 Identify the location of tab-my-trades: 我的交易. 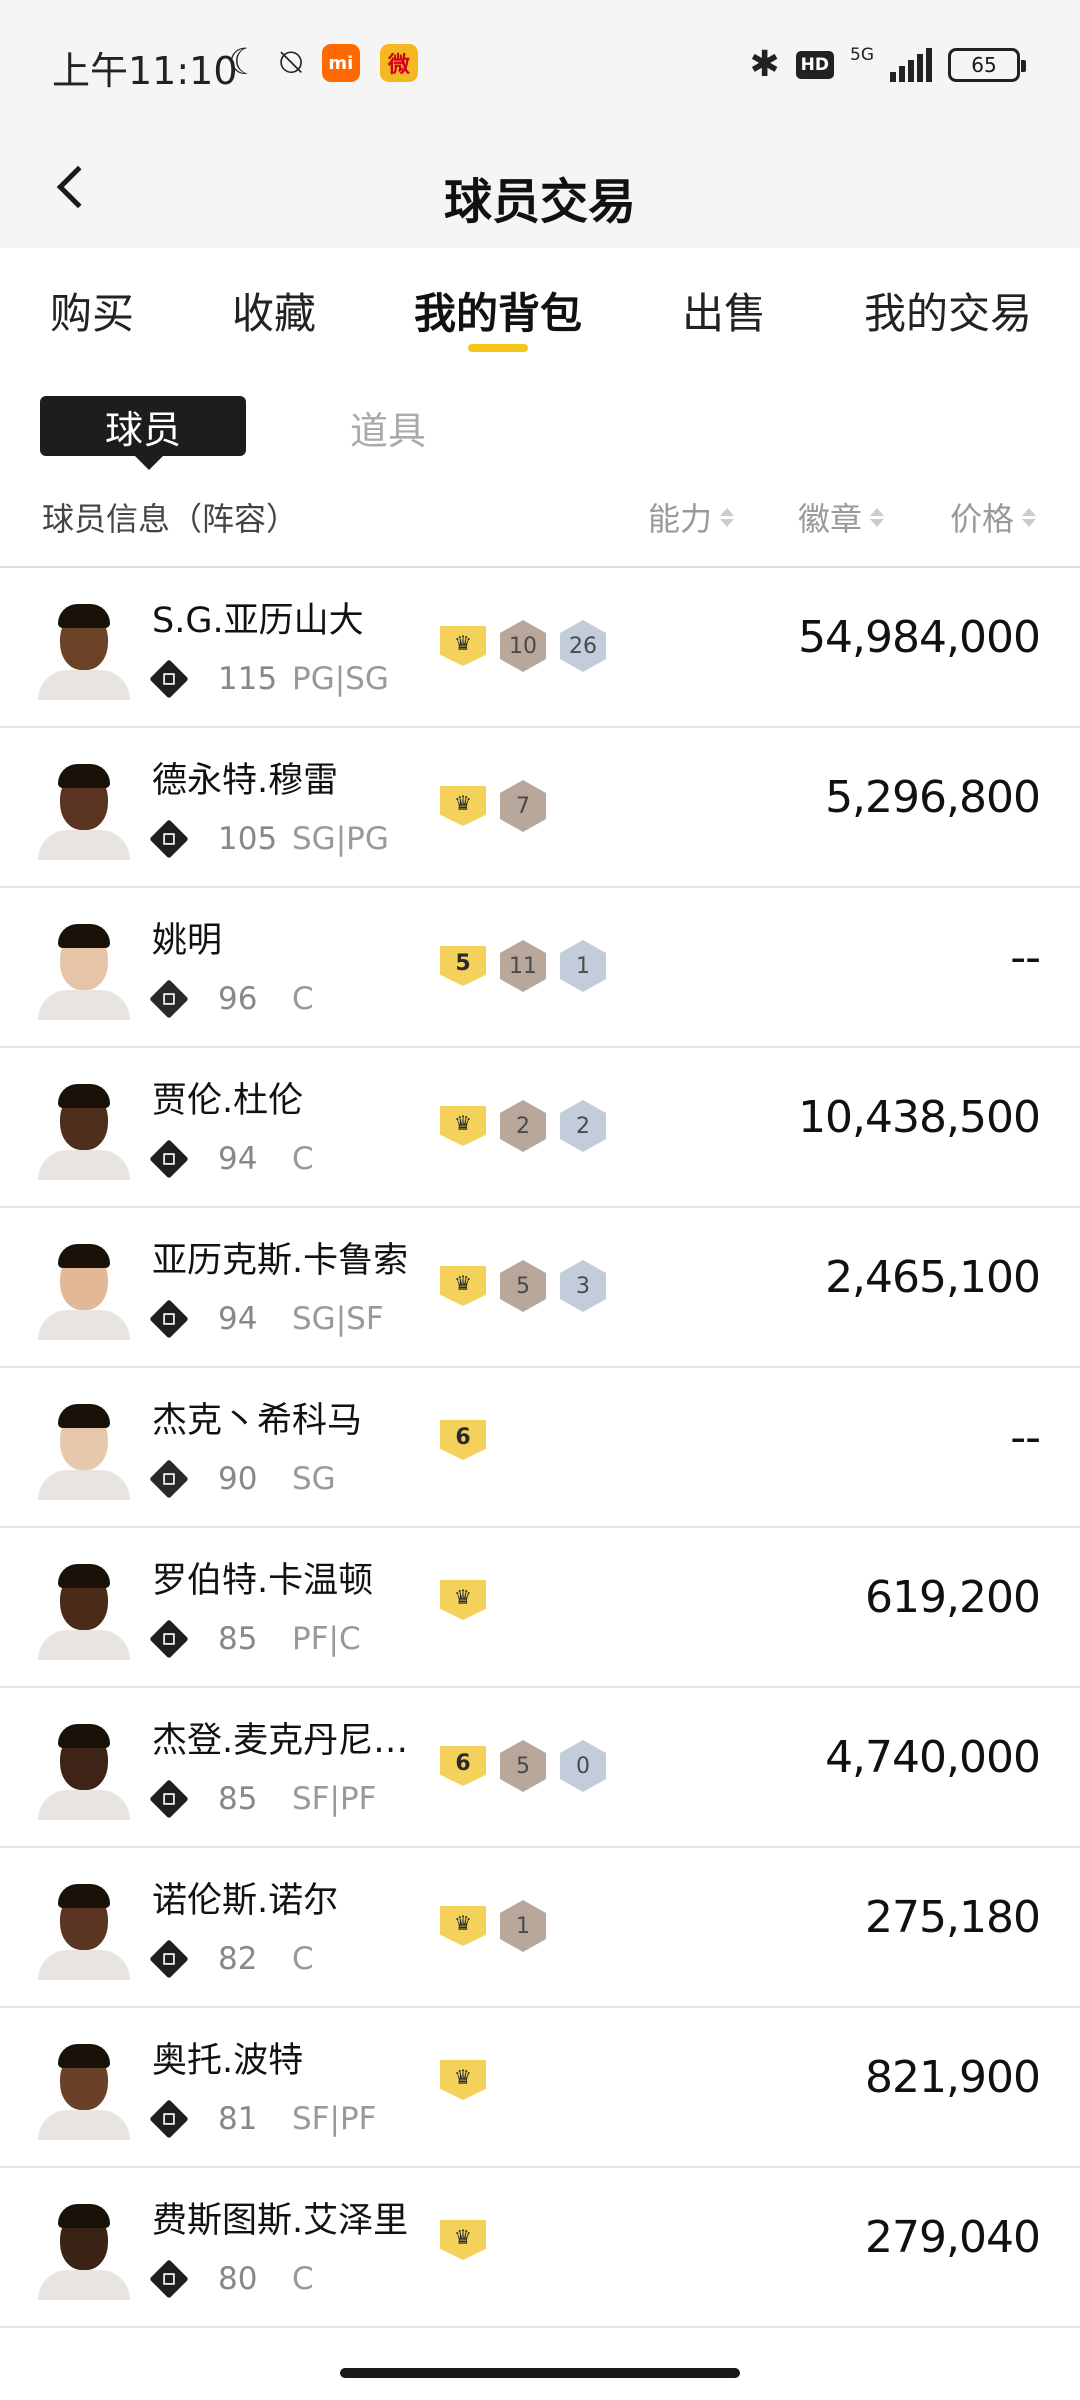
(948, 310).